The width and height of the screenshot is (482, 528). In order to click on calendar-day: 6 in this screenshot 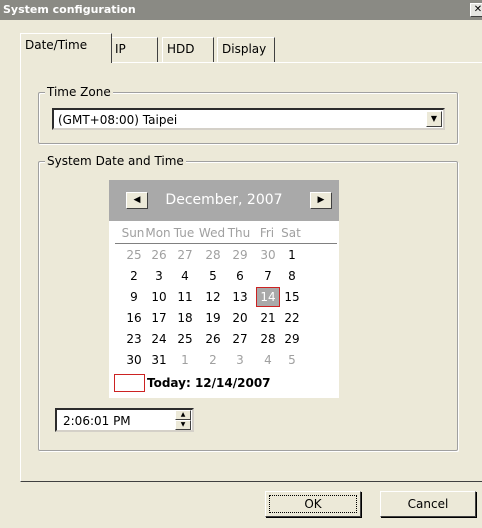, I will do `click(240, 276)`.